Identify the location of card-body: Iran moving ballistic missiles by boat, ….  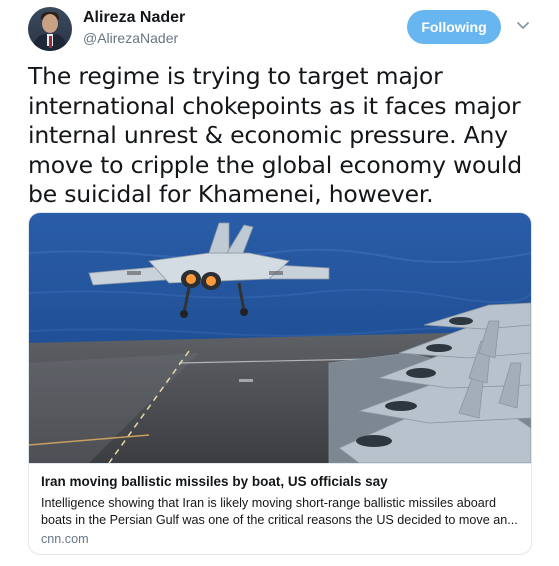
(280, 508).